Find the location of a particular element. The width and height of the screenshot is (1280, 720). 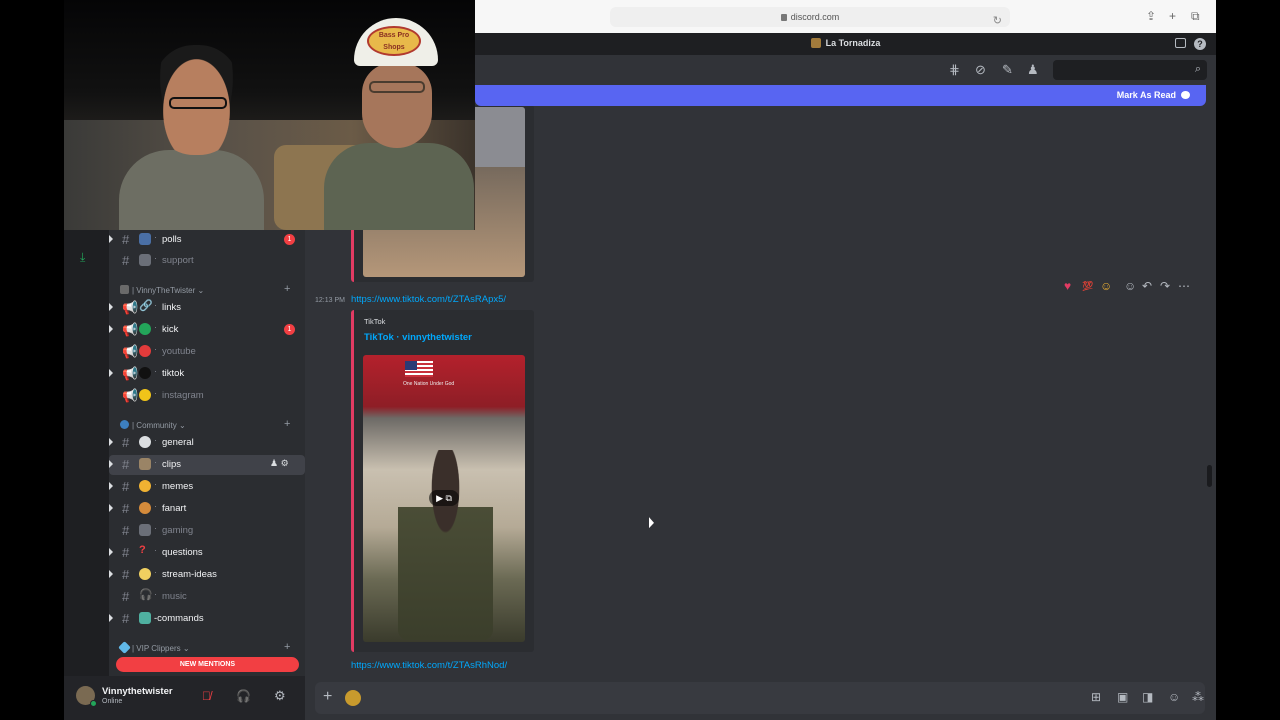

new-tab-icon: + is located at coordinates (1172, 16).